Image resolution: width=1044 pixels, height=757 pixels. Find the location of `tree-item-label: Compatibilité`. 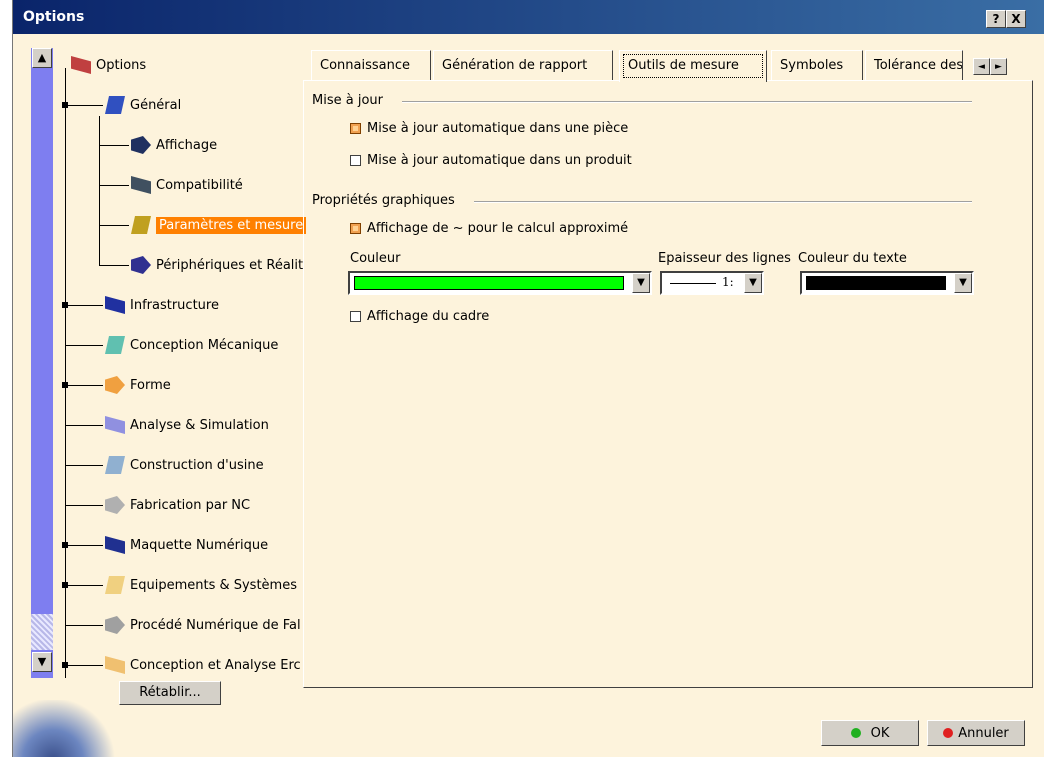

tree-item-label: Compatibilité is located at coordinates (199, 185).